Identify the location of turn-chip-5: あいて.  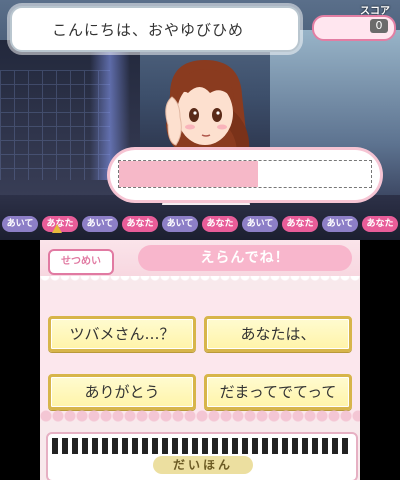
(180, 224).